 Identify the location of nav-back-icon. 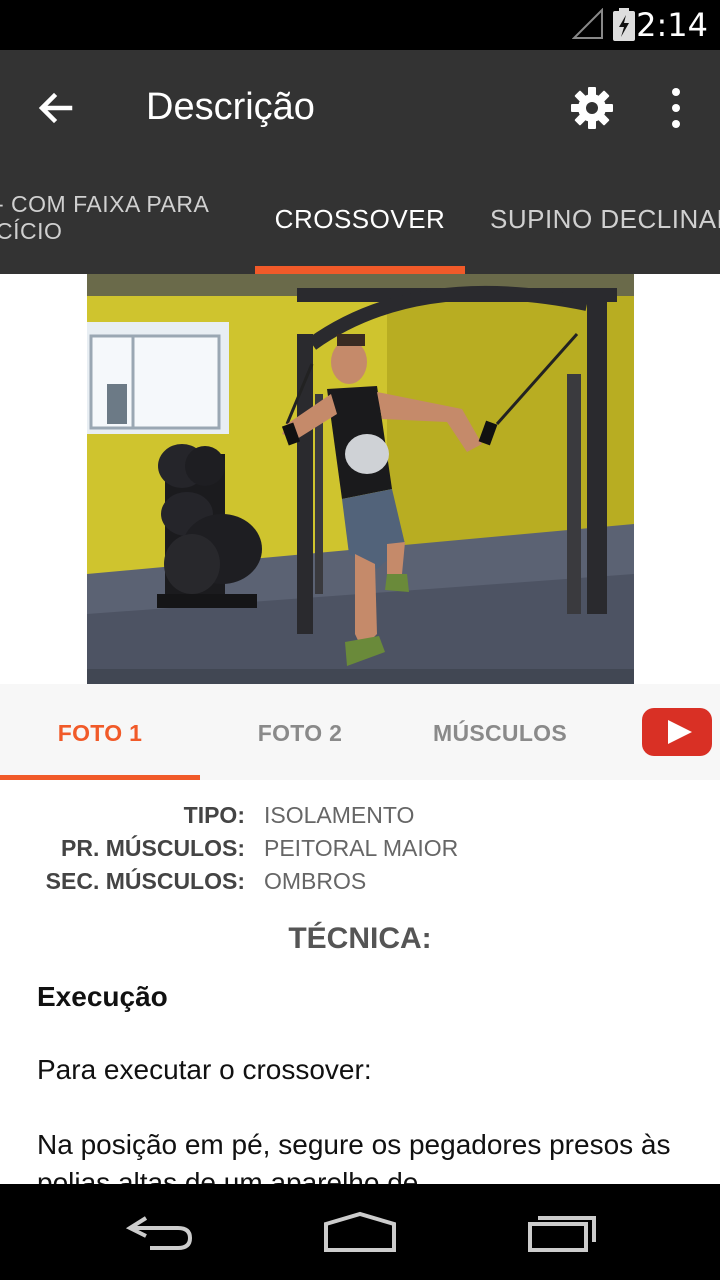
(160, 1232).